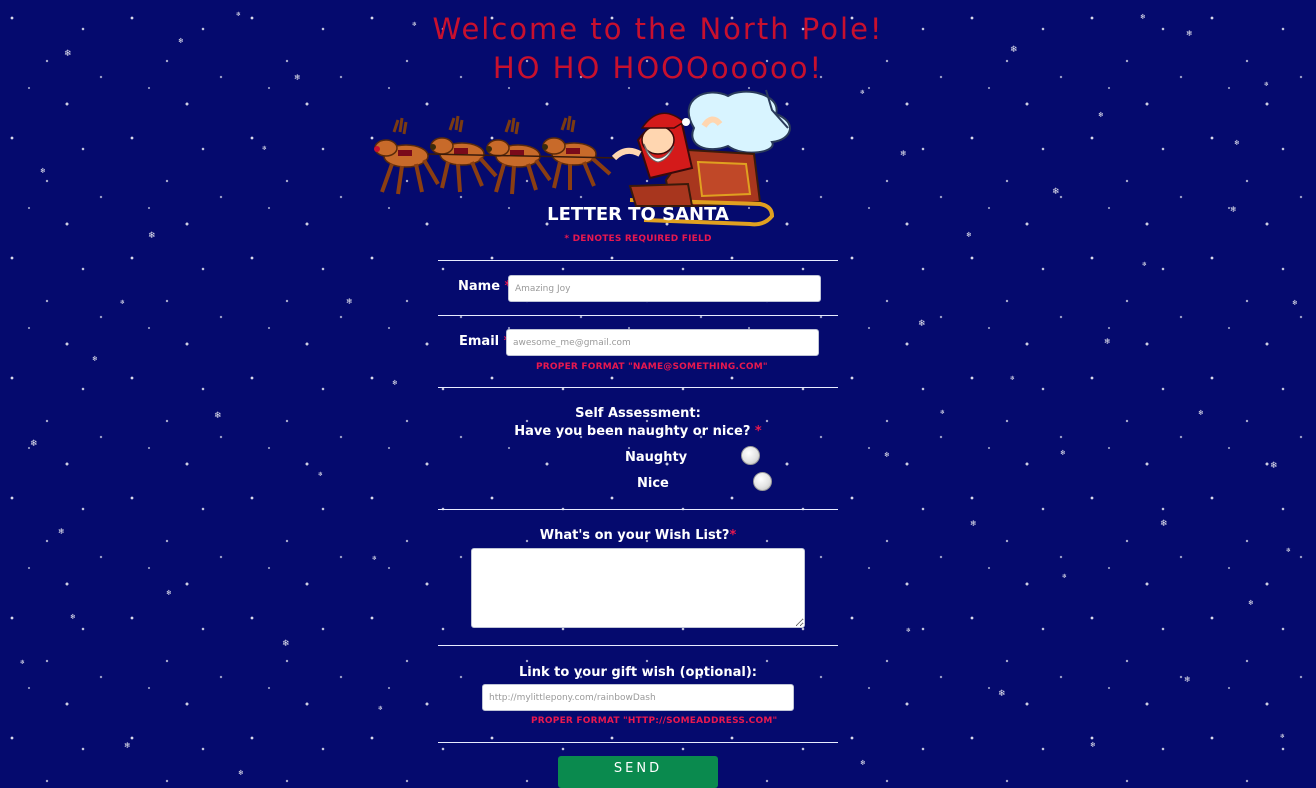 The width and height of the screenshot is (1316, 788). I want to click on email-input, so click(662, 342).